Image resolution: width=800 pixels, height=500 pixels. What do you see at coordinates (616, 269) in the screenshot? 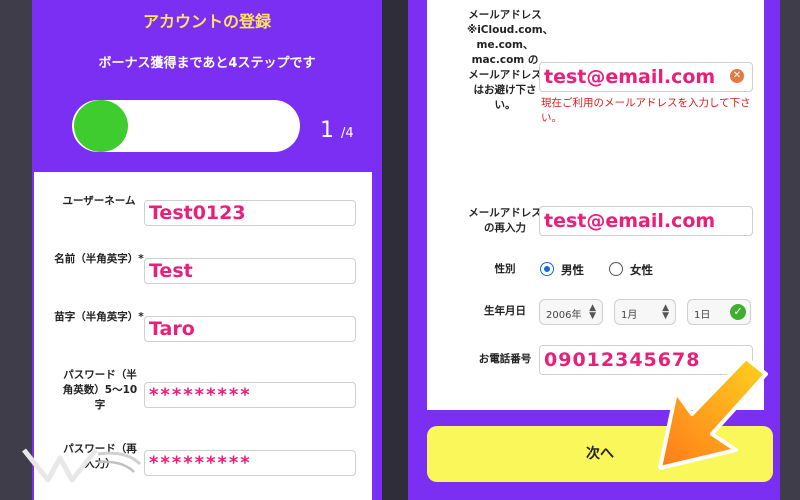
I see `gender-female-radio` at bounding box center [616, 269].